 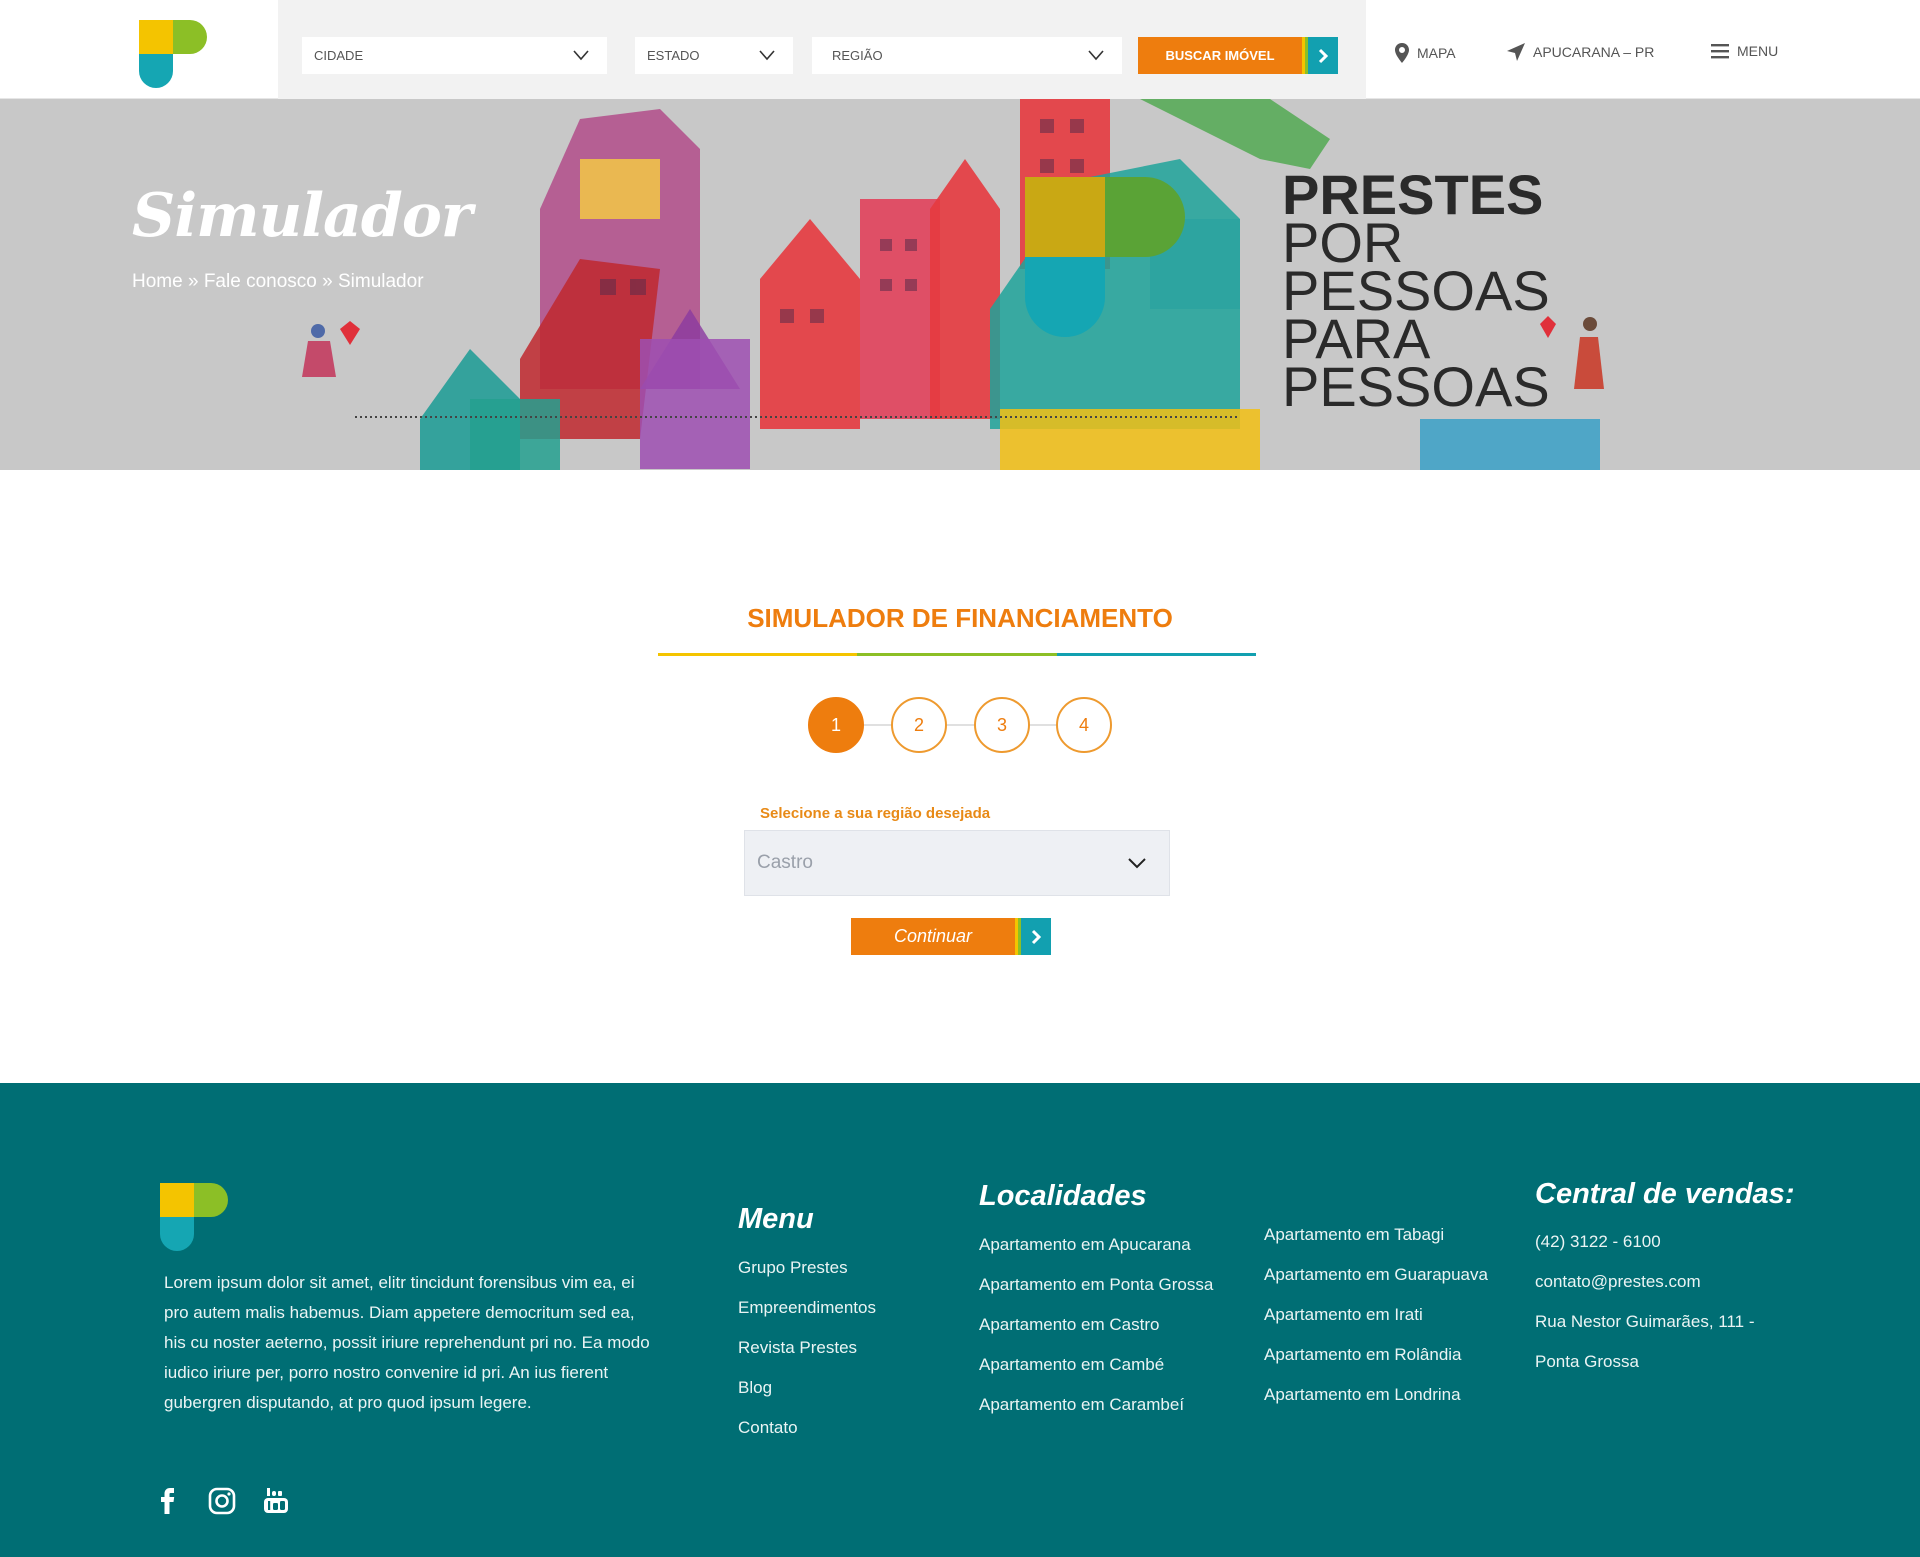 I want to click on footer-location-link: Apartamento em Carambeí, so click(x=1096, y=1405).